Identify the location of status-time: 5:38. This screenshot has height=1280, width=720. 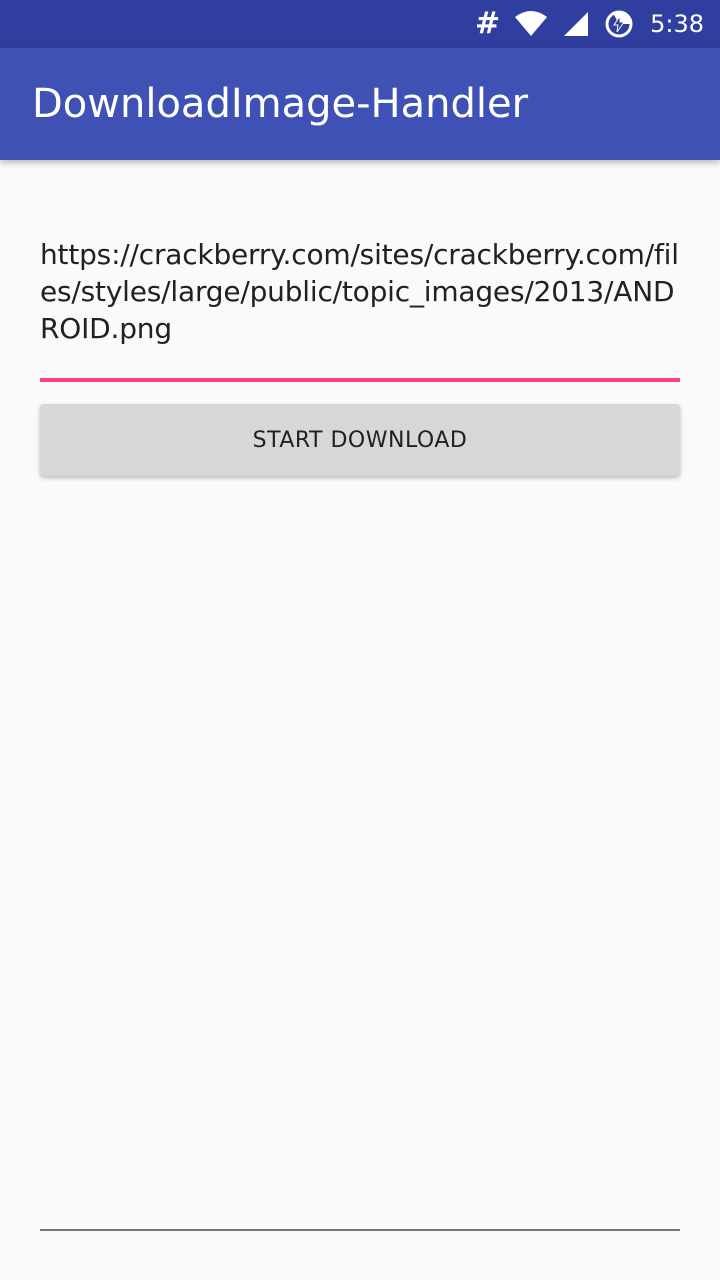
(677, 24).